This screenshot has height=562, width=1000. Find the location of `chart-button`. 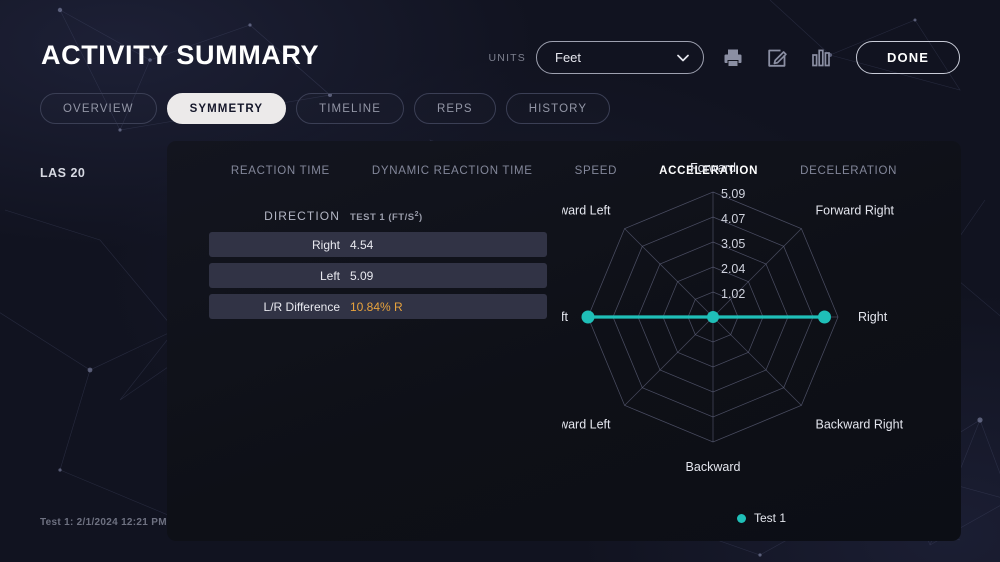

chart-button is located at coordinates (821, 58).